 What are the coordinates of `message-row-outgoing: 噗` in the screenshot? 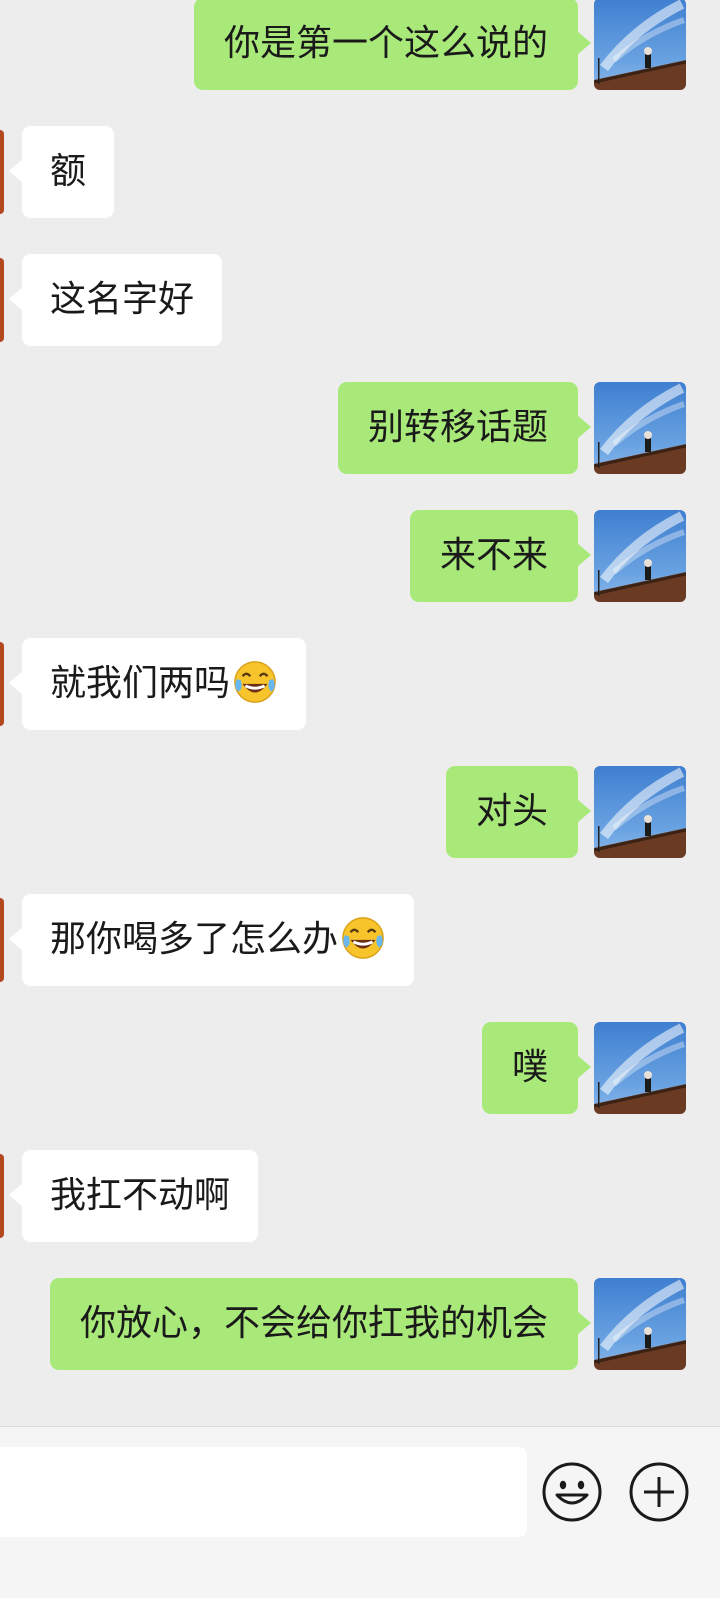 It's located at (360, 1068).